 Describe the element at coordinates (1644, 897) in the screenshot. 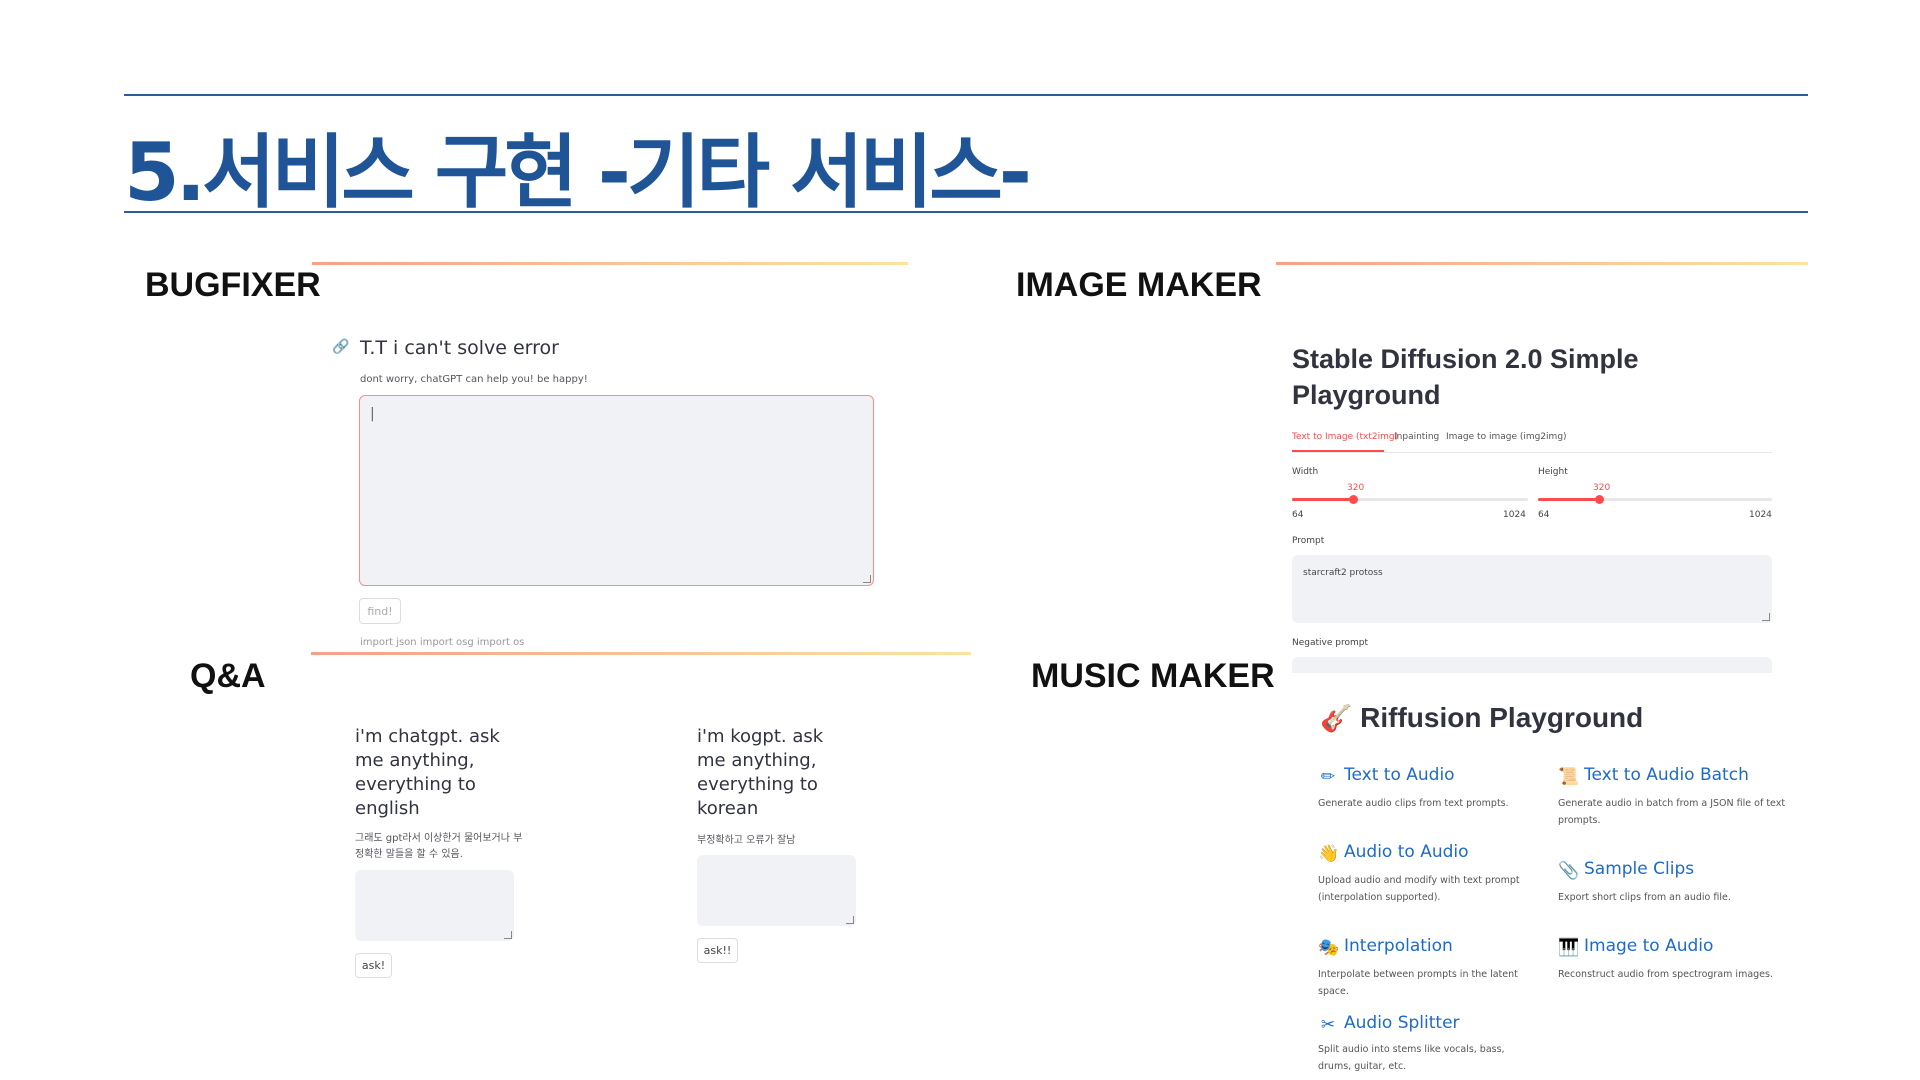

I see `nav-item-desc: Export short clips from an audio file.` at that location.